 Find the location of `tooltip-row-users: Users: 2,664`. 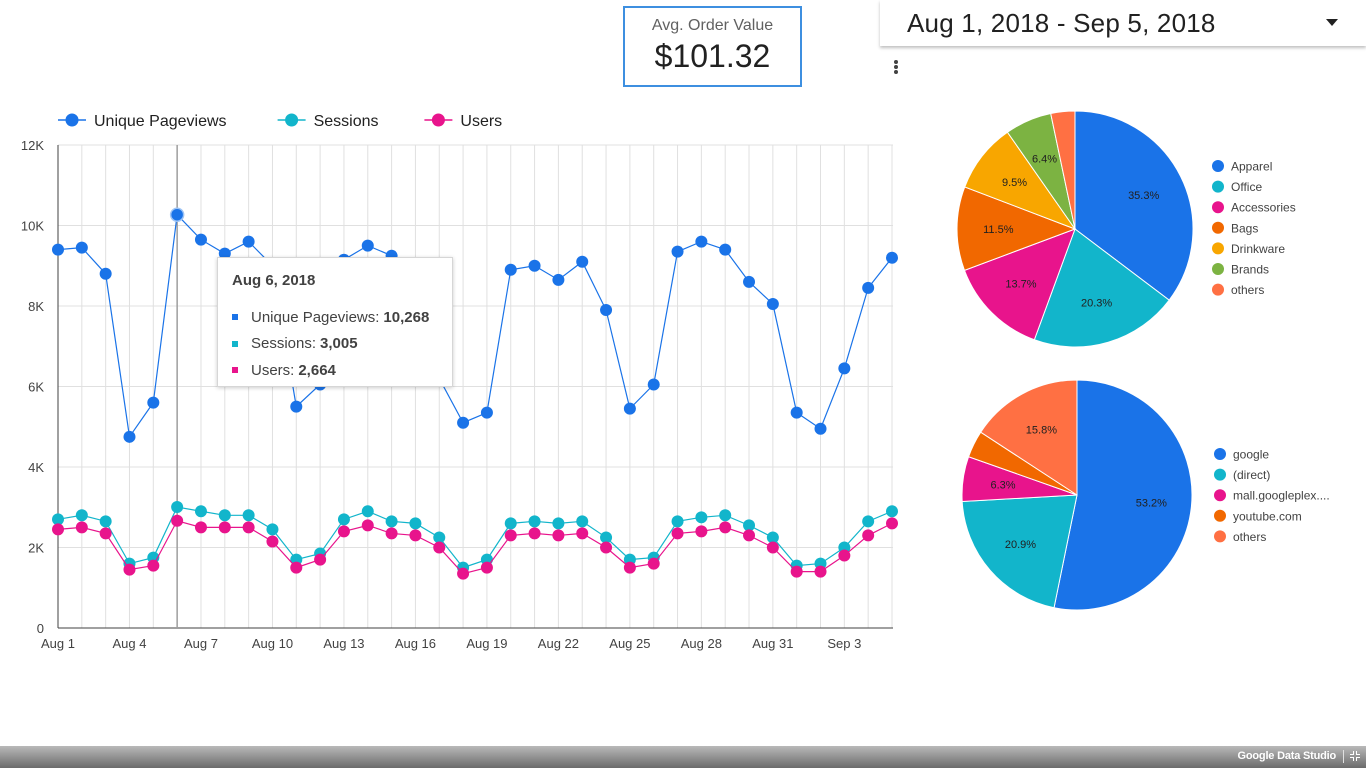

tooltip-row-users: Users: 2,664 is located at coordinates (342, 370).